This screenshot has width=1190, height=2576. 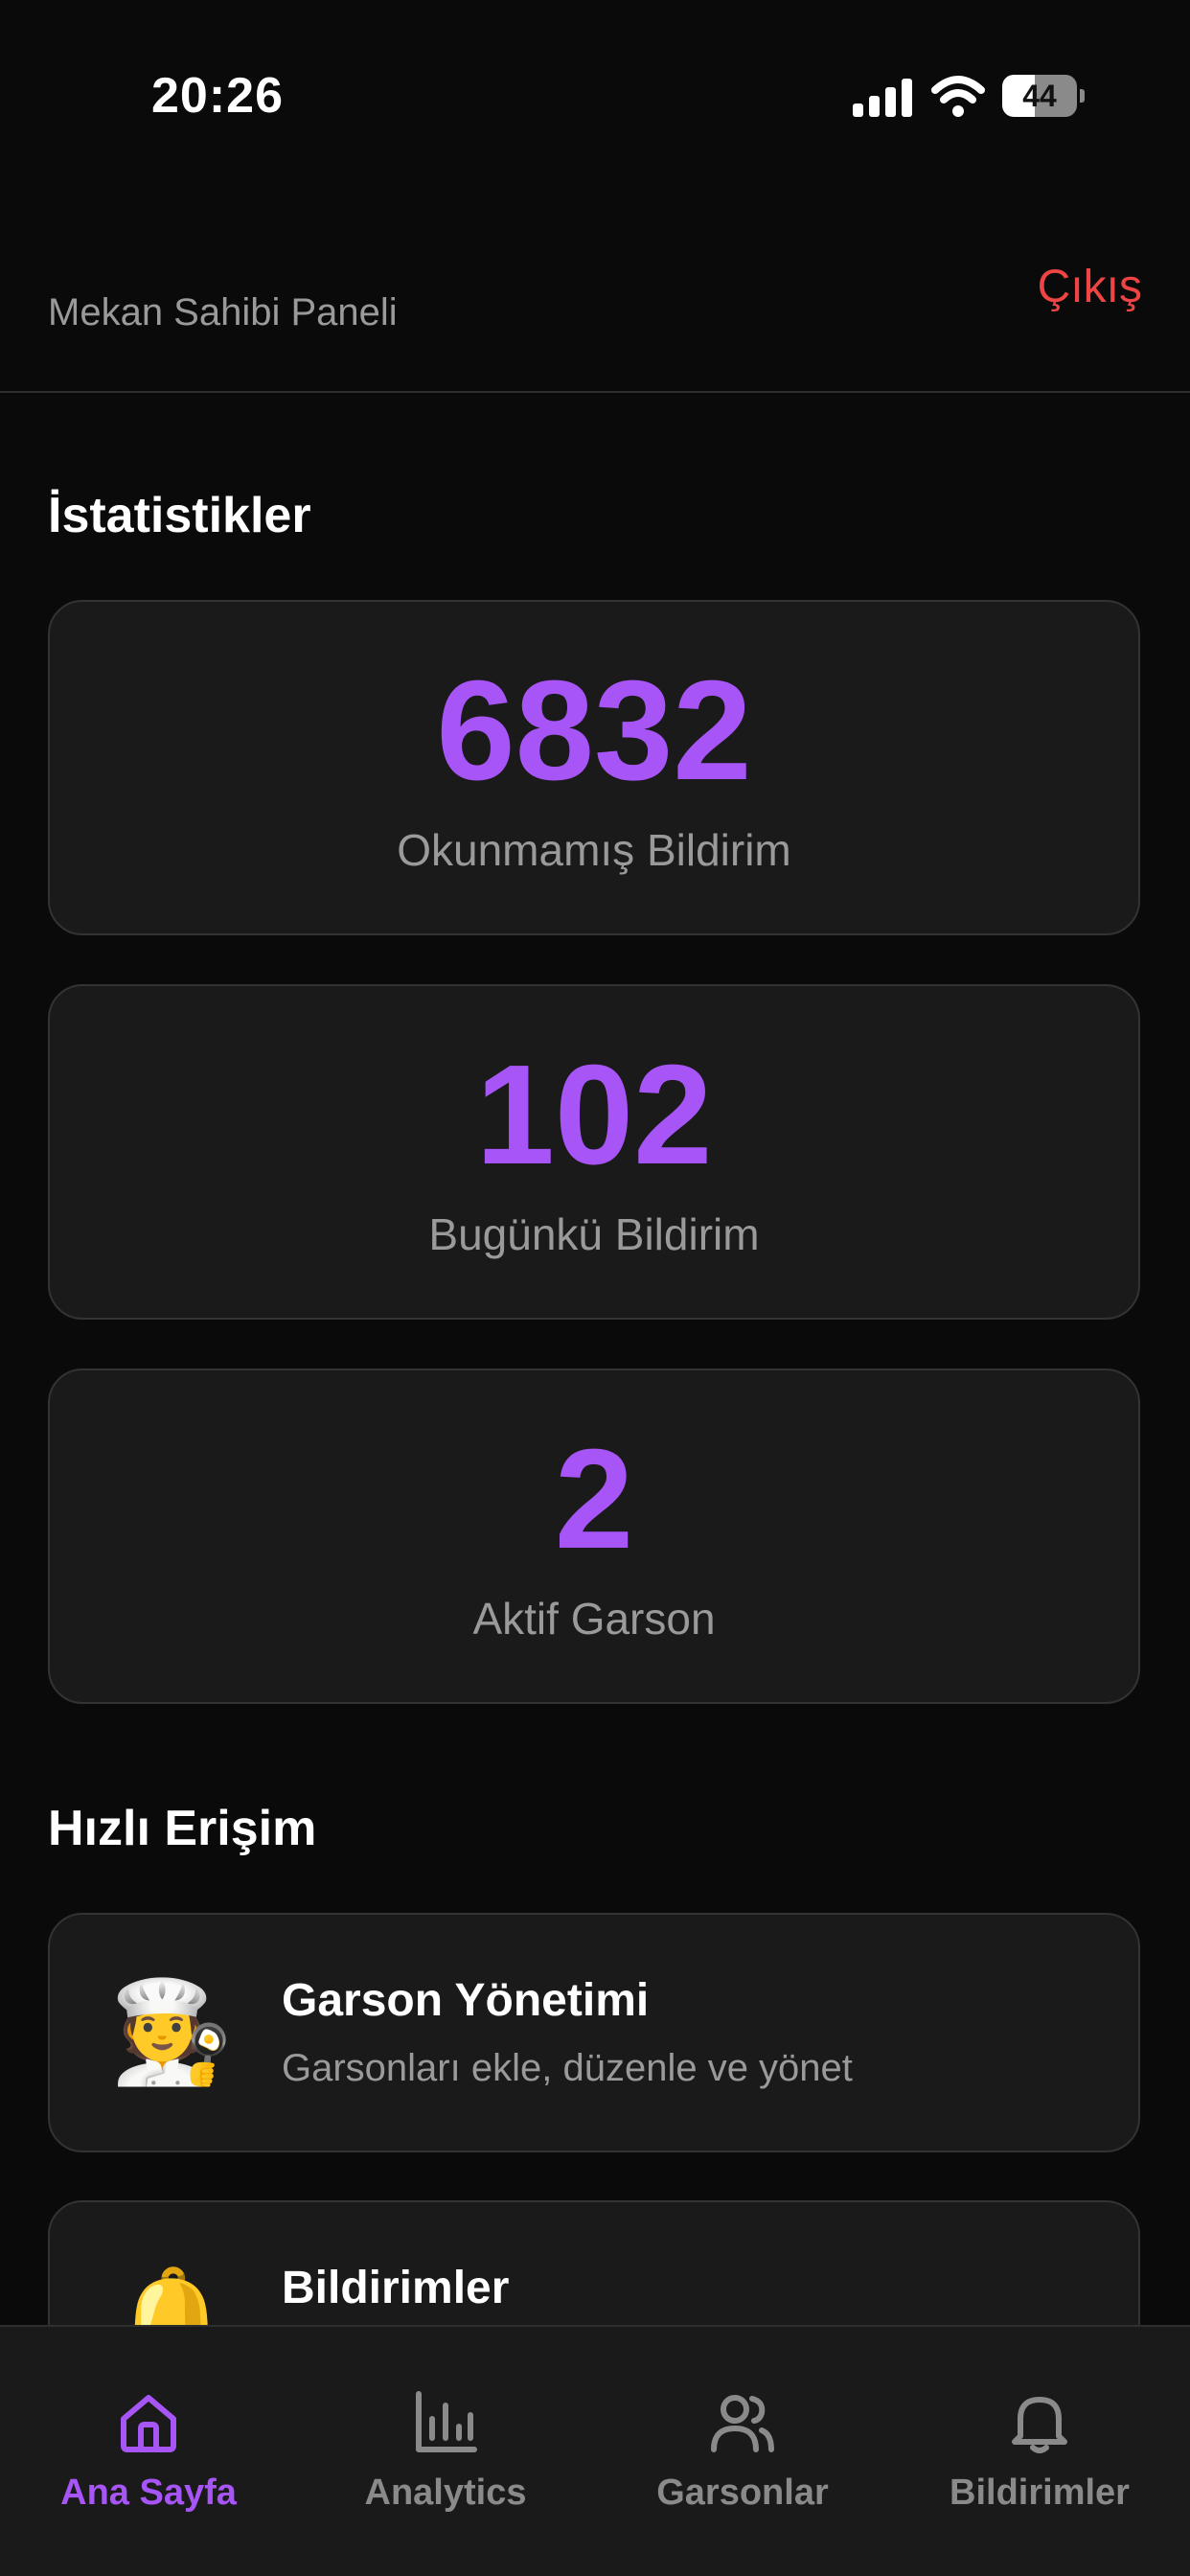 I want to click on tab-analytics: Analytics, so click(x=445, y=2422).